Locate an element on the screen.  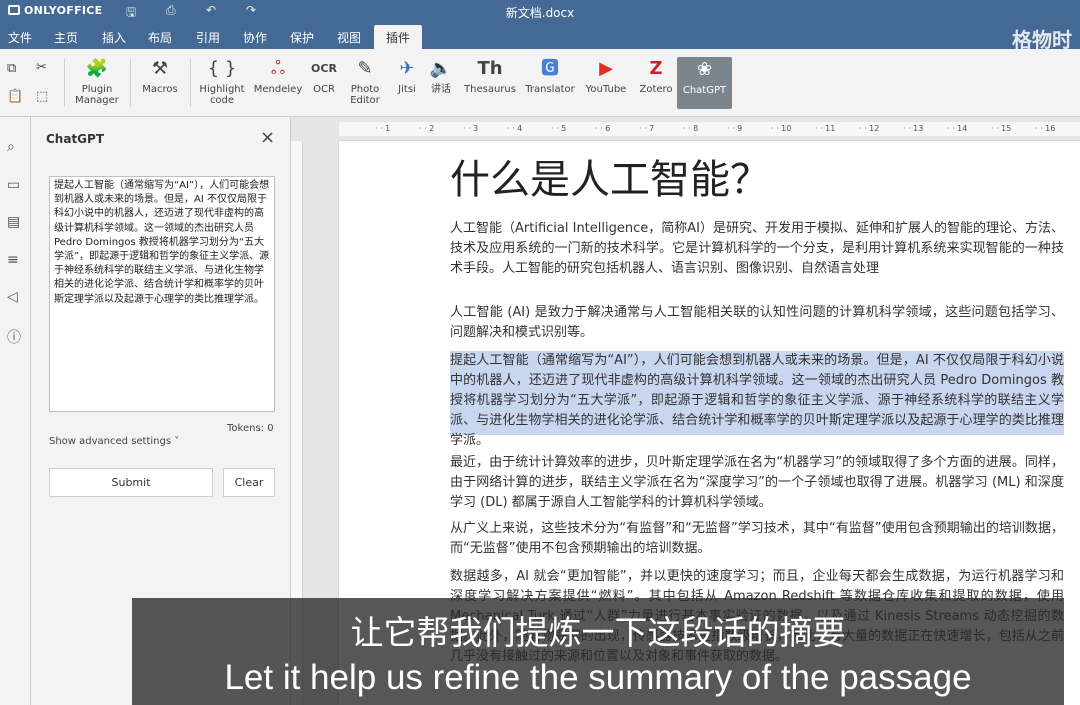
menu-view: 视图 is located at coordinates (349, 37).